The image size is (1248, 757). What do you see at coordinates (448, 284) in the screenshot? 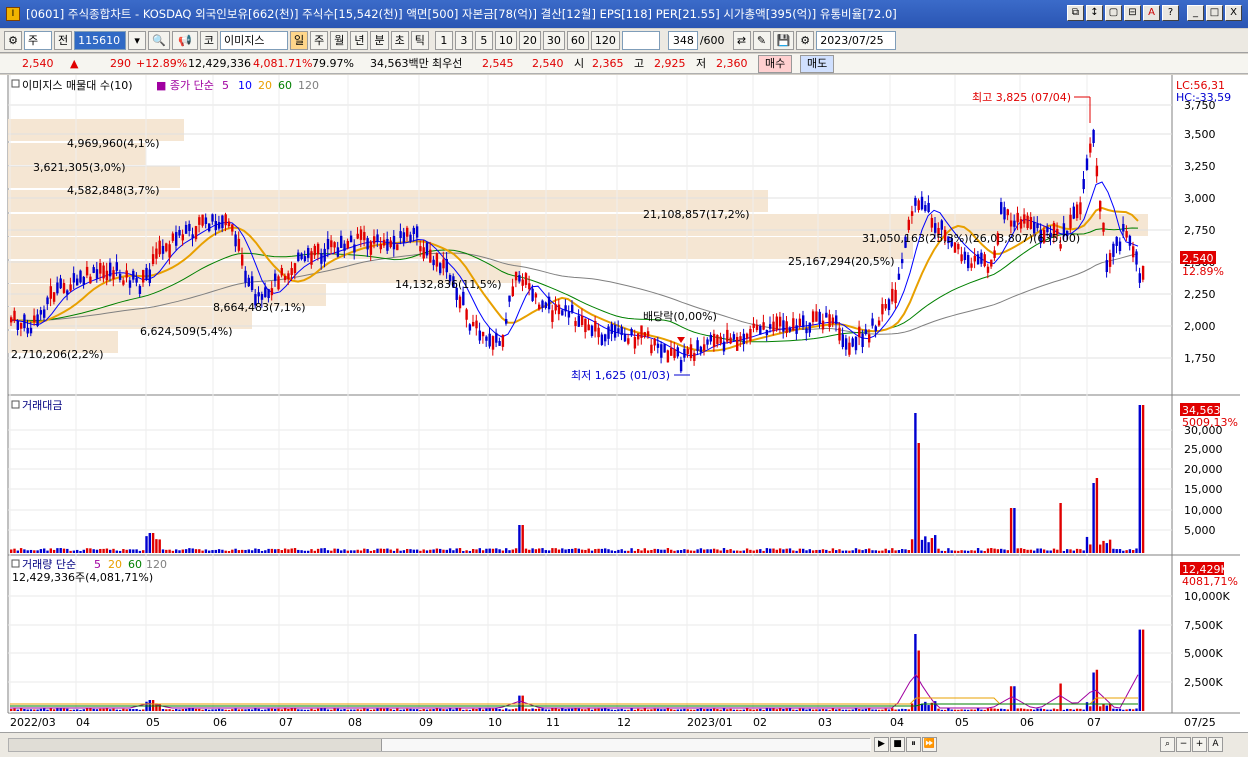
I see `profile-label-7: 14,132,836(11,5%)` at bounding box center [448, 284].